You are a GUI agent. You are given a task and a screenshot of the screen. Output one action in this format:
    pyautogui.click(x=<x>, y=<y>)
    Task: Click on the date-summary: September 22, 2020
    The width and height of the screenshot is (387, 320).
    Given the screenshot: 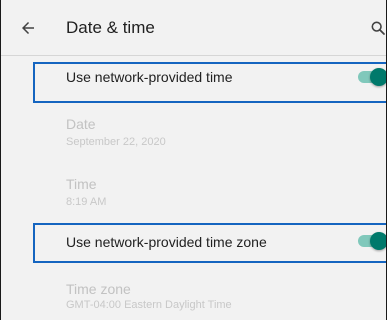 What is the action you would take?
    pyautogui.click(x=116, y=142)
    